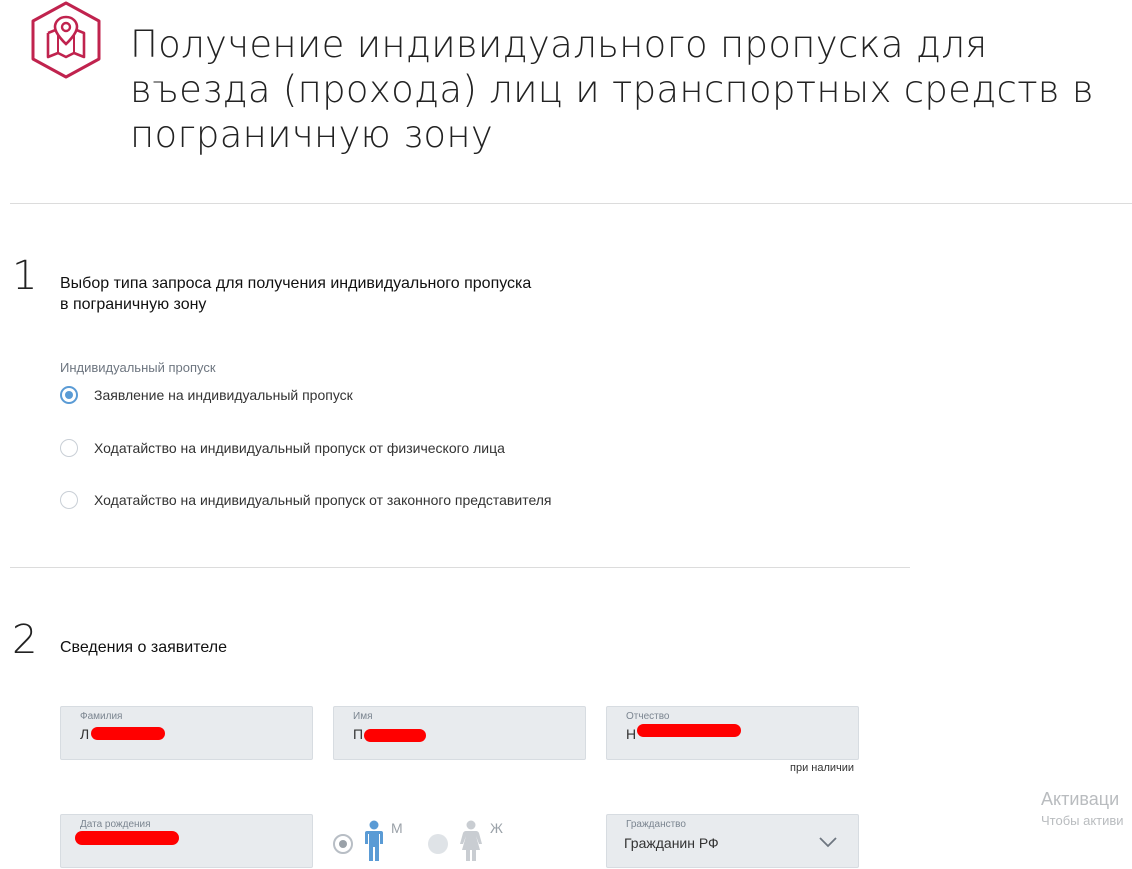 The width and height of the screenshot is (1132, 869). I want to click on patronymic-value: Н, so click(631, 734).